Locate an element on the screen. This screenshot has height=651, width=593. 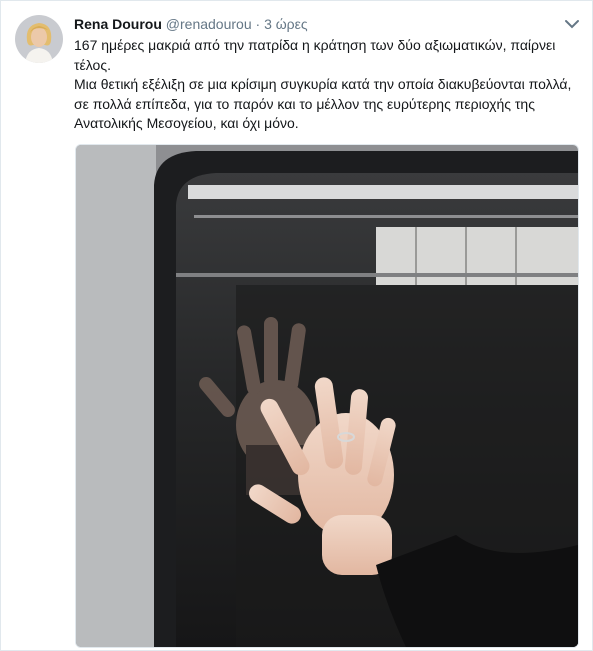
avatar-image is located at coordinates (39, 39).